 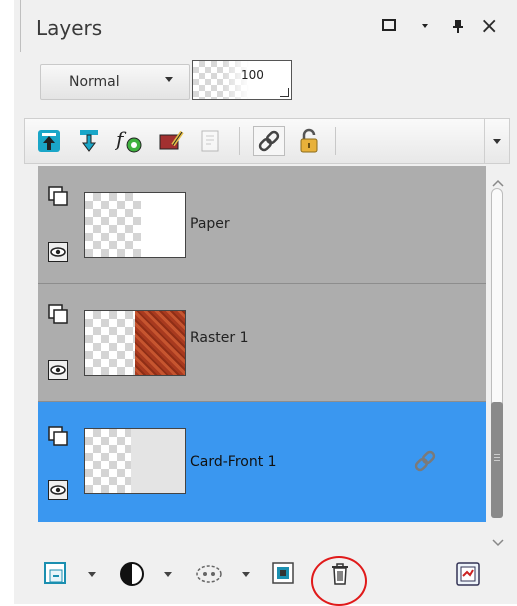 What do you see at coordinates (49, 141) in the screenshot?
I see `move-up-icon` at bounding box center [49, 141].